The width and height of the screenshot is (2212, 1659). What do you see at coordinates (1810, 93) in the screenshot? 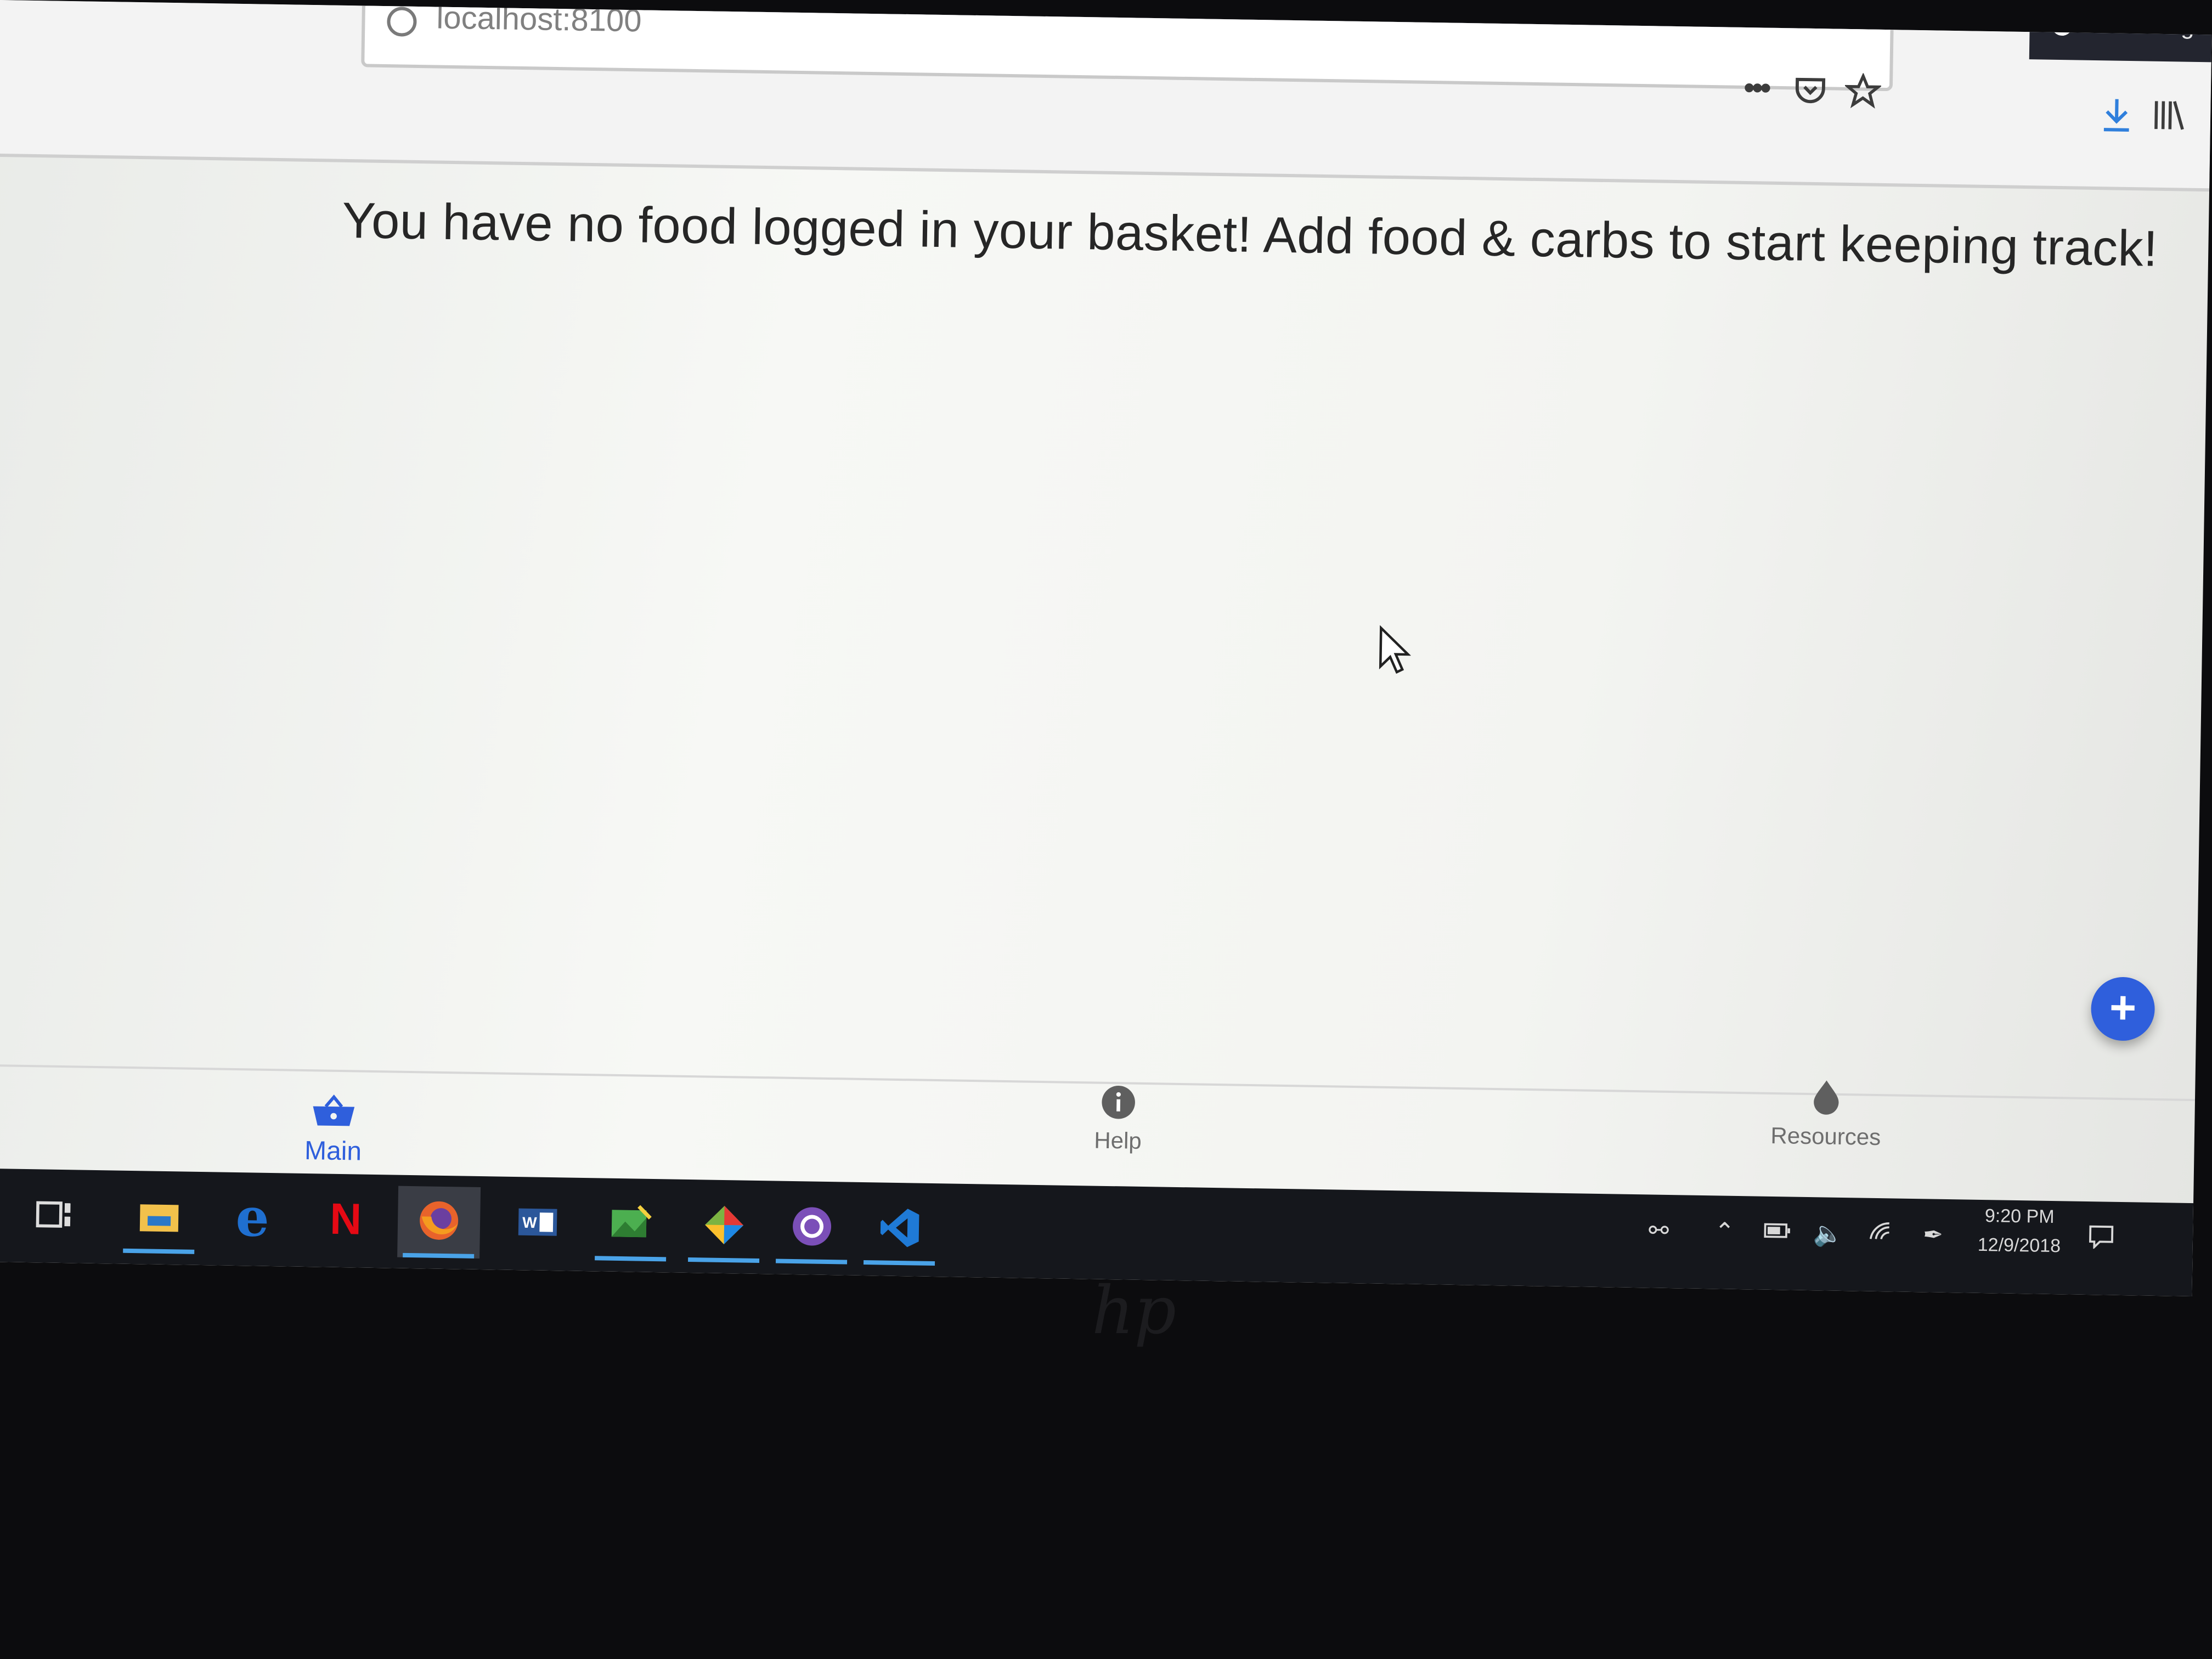
I see `pocket-icon` at bounding box center [1810, 93].